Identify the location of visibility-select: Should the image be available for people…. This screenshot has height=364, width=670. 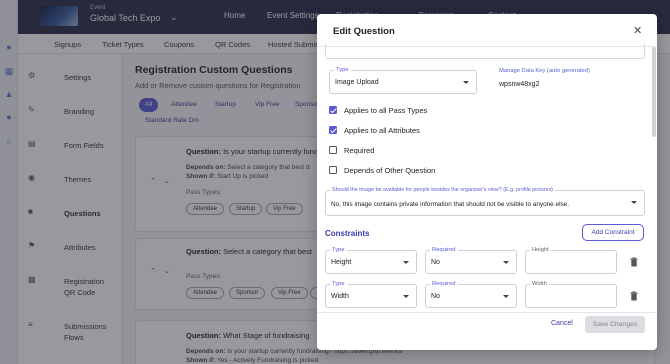
(485, 201).